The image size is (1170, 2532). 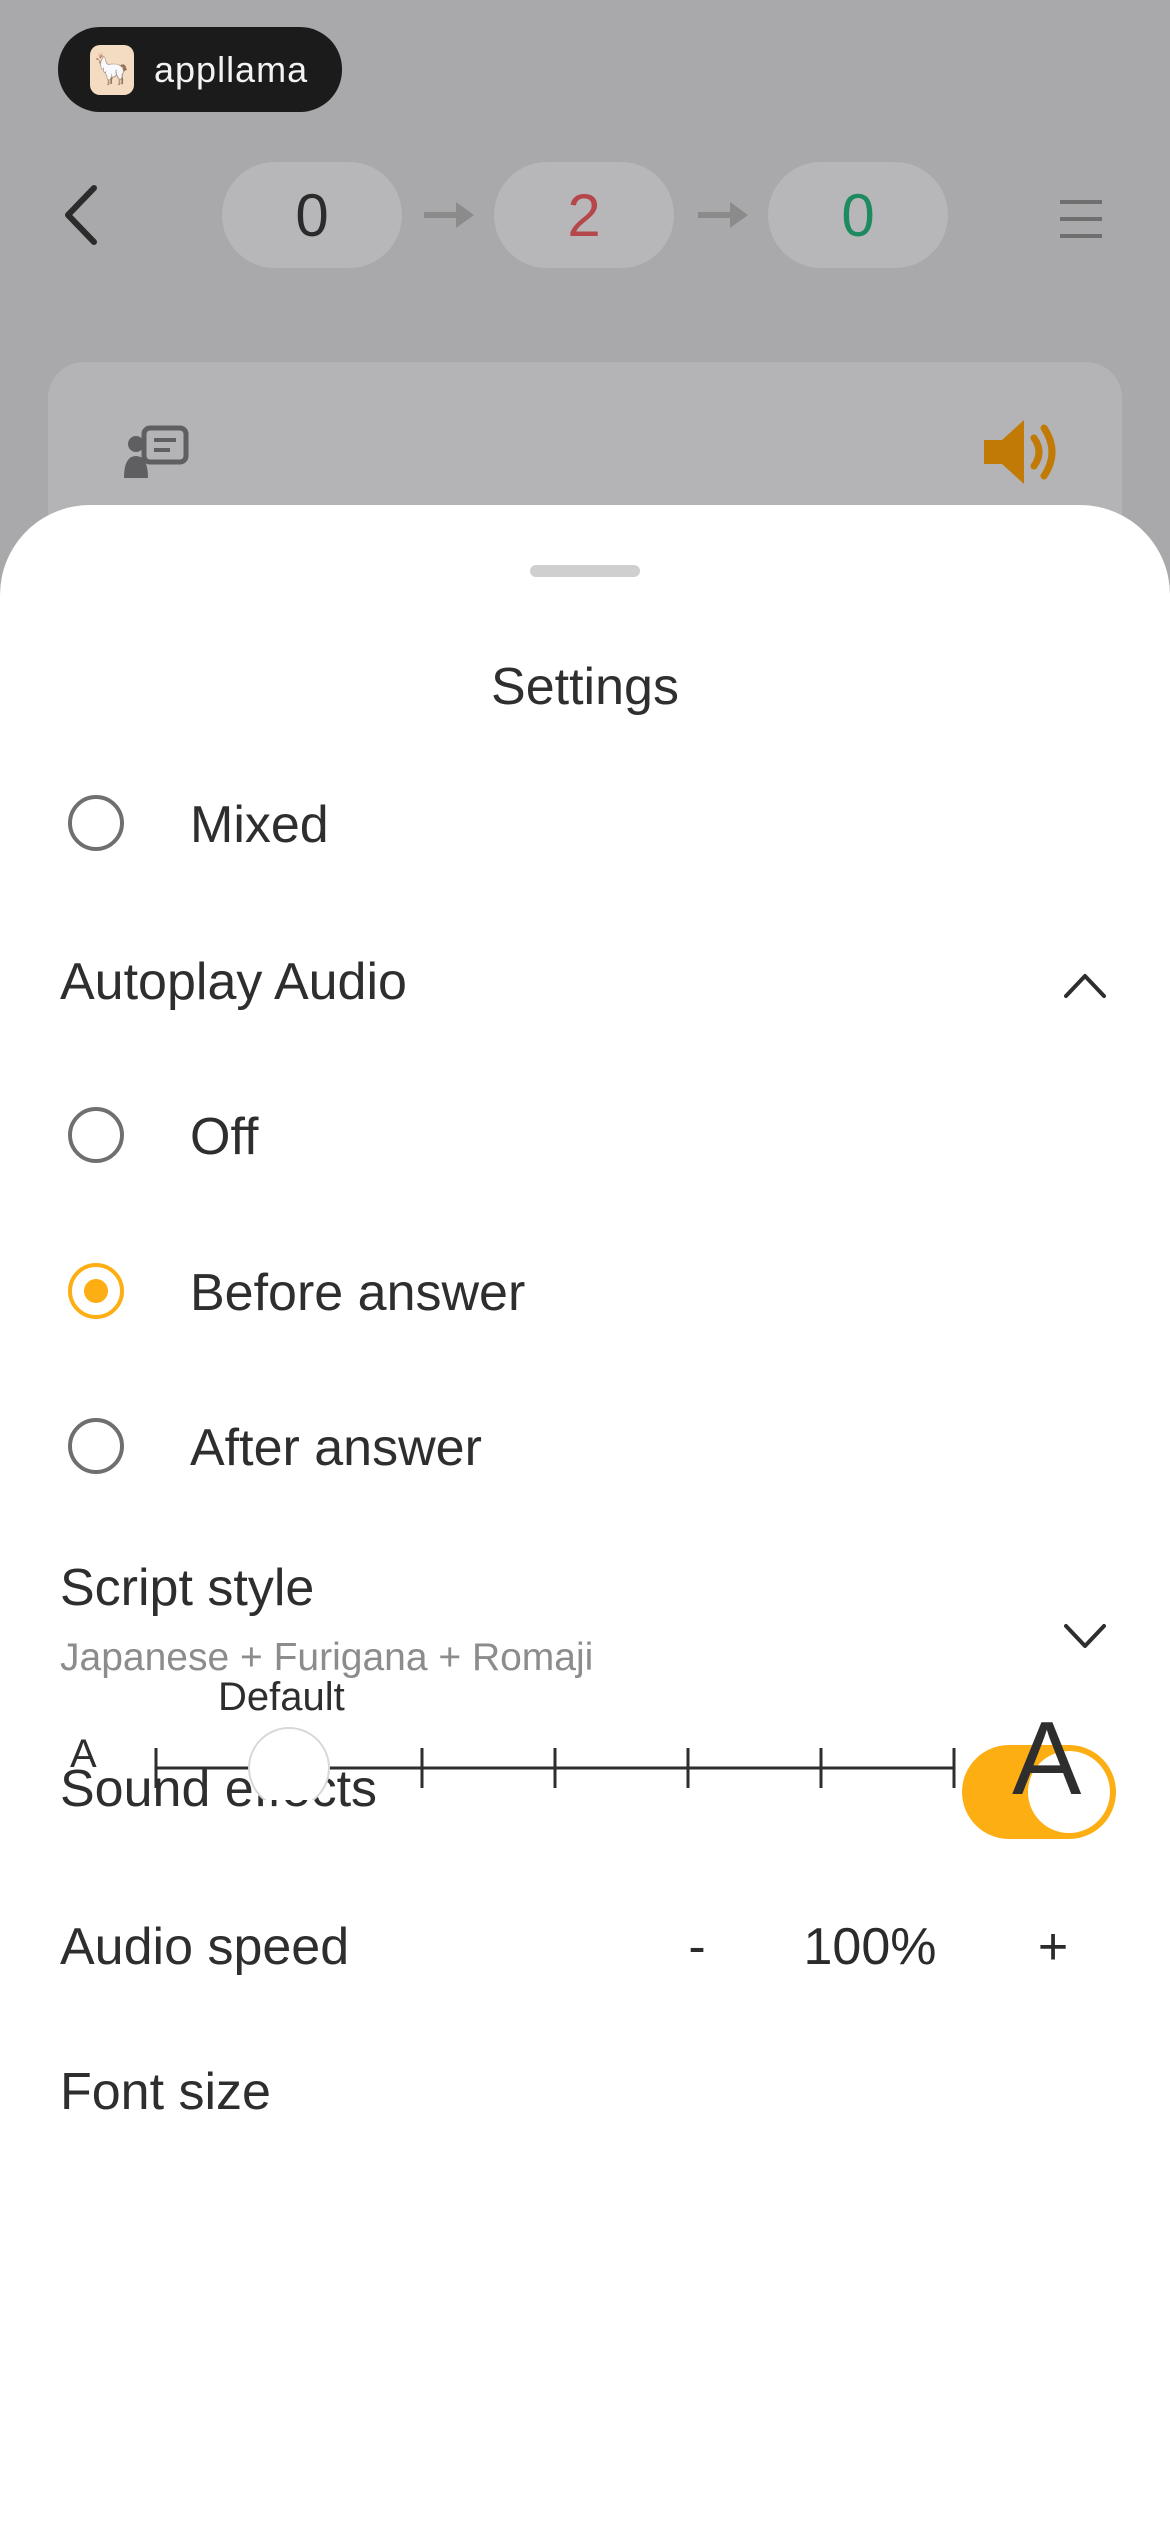 What do you see at coordinates (1081, 219) in the screenshot?
I see `menu-icon` at bounding box center [1081, 219].